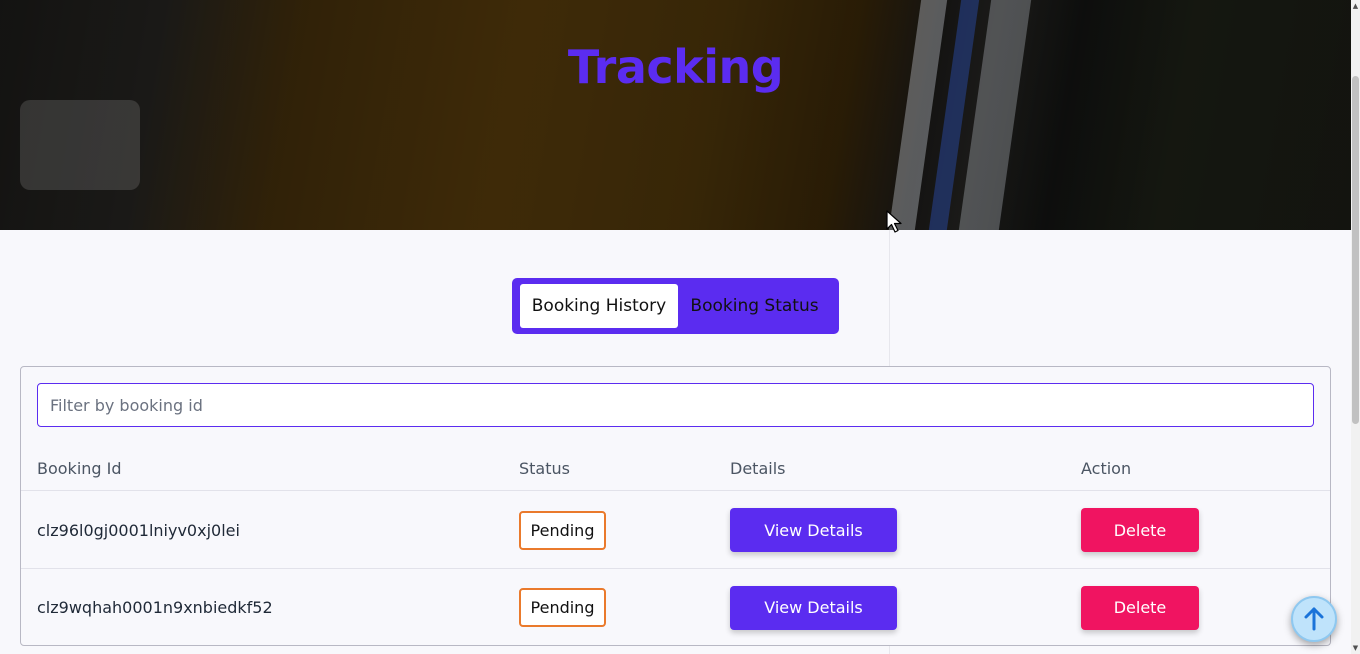 This screenshot has width=1360, height=654. What do you see at coordinates (1355, 250) in the screenshot?
I see `scrollbar-thumb` at bounding box center [1355, 250].